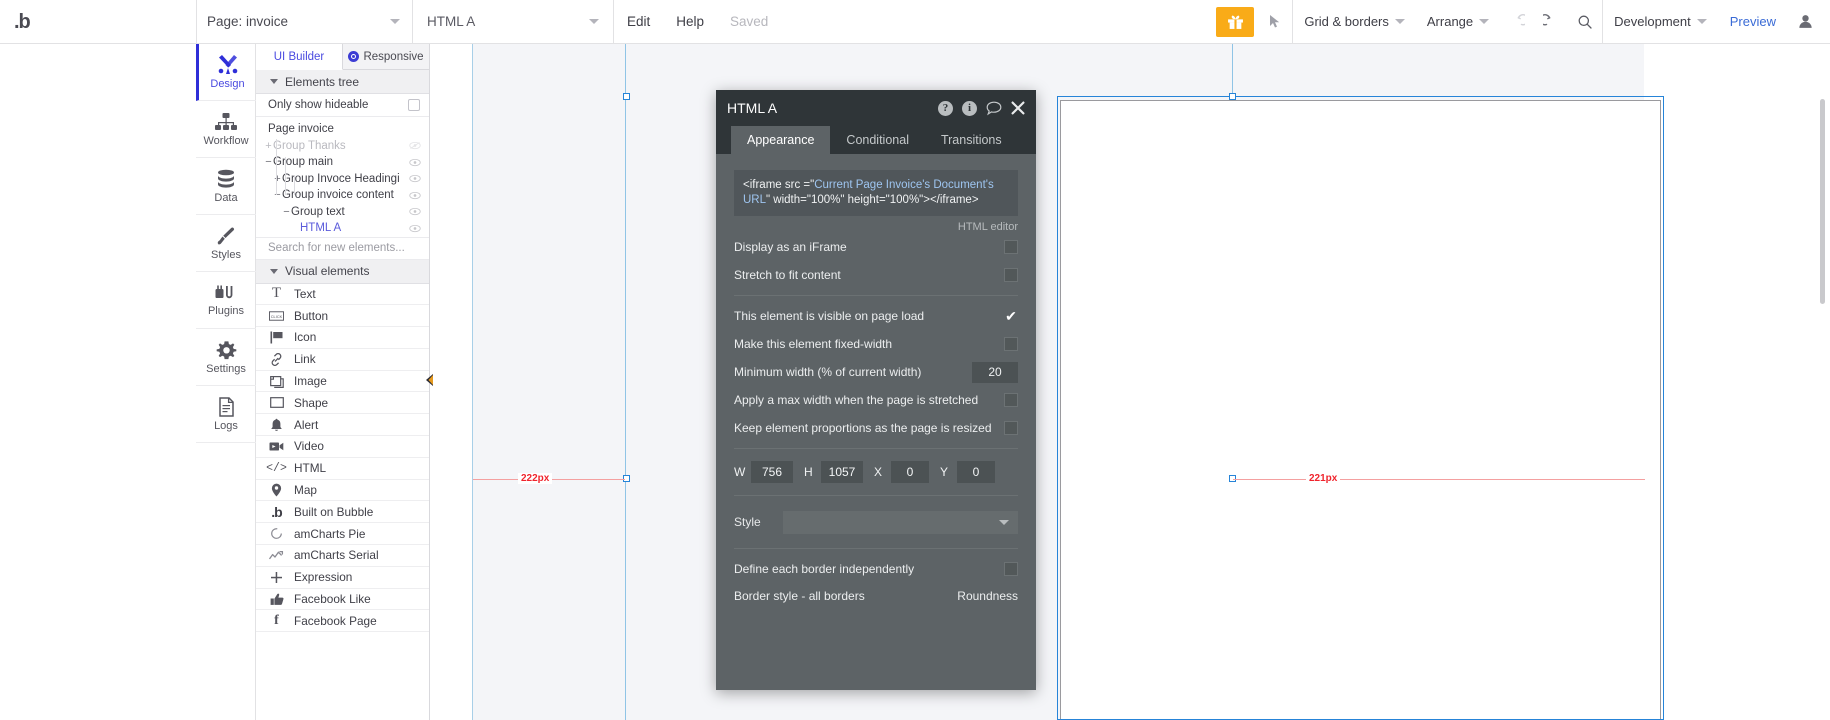  What do you see at coordinates (226, 243) in the screenshot?
I see `sidebar-item-styles: Styles` at bounding box center [226, 243].